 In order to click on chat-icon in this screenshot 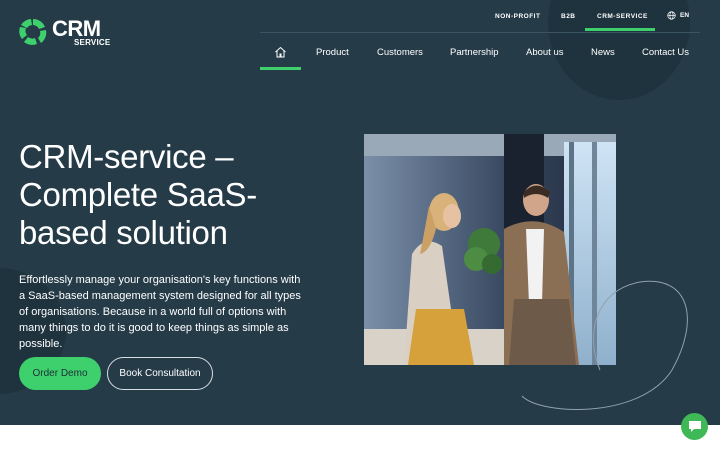, I will do `click(694, 426)`.